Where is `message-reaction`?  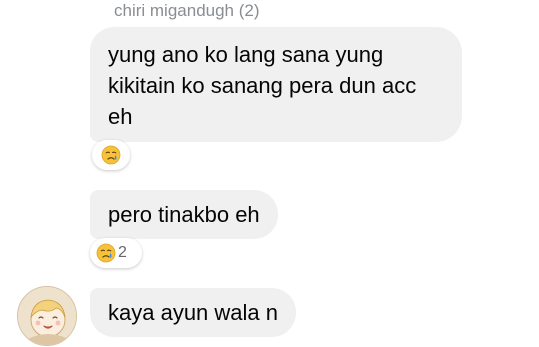
message-reaction is located at coordinates (111, 155).